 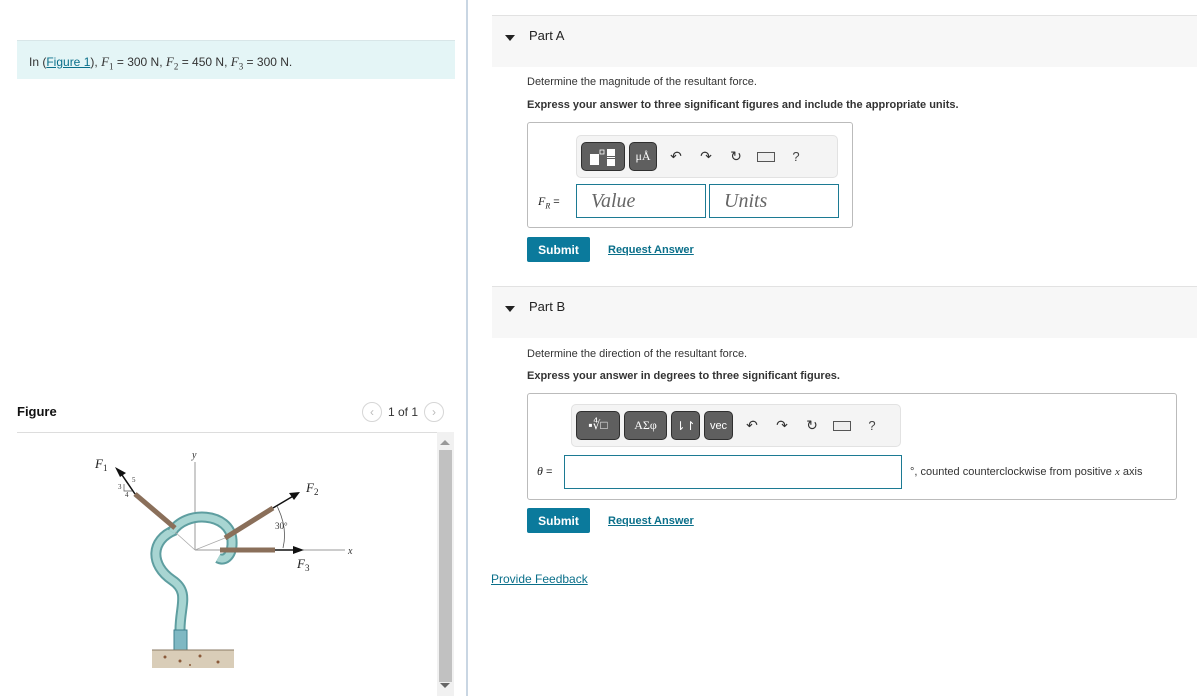 I want to click on arrows-button: ⇂↾, so click(x=685, y=425).